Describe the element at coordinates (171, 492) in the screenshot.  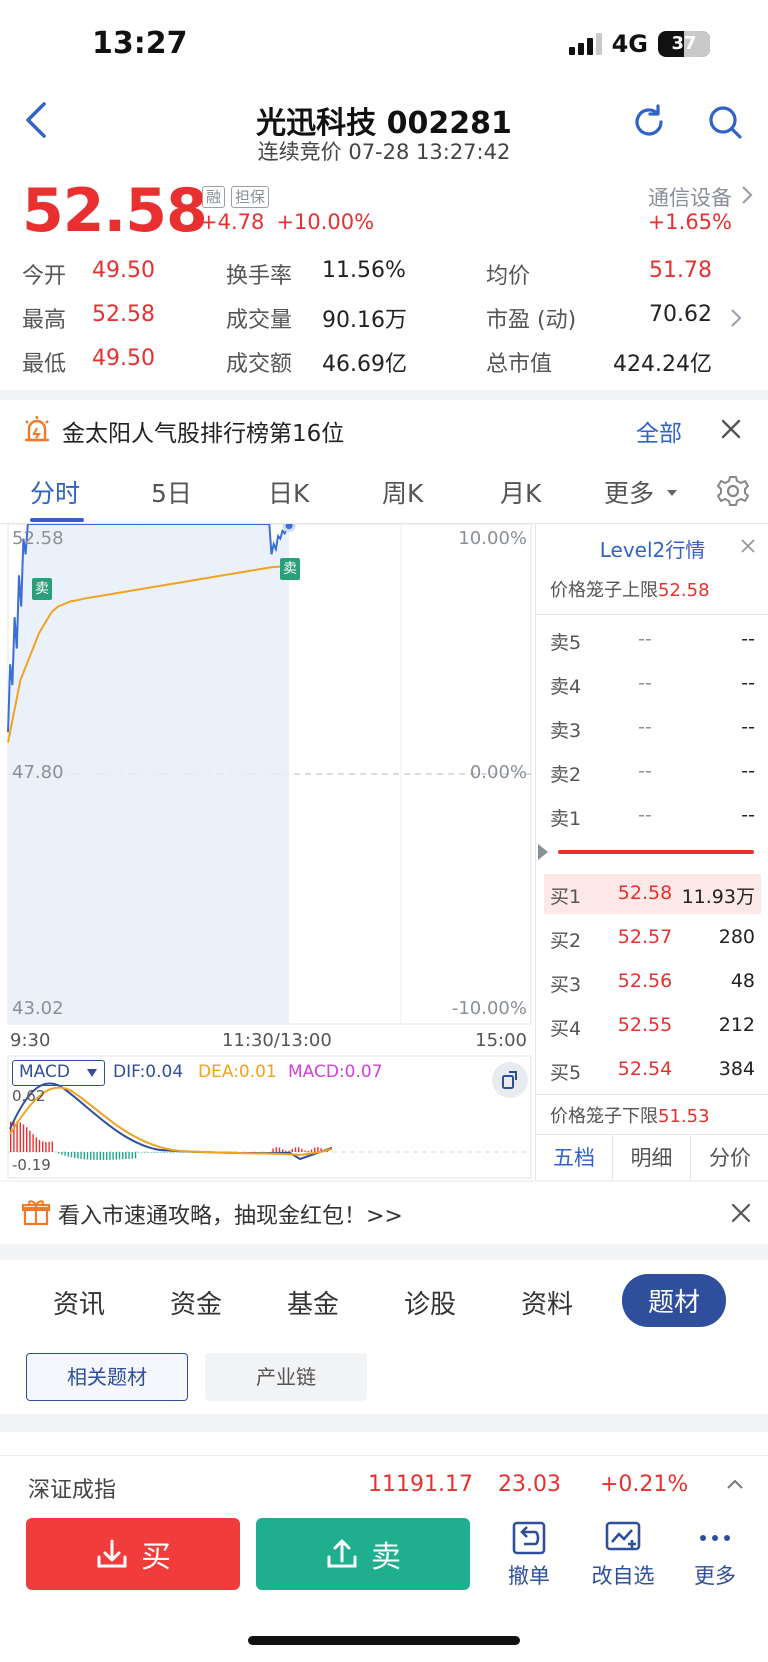
I see `tab-5day: 5日` at that location.